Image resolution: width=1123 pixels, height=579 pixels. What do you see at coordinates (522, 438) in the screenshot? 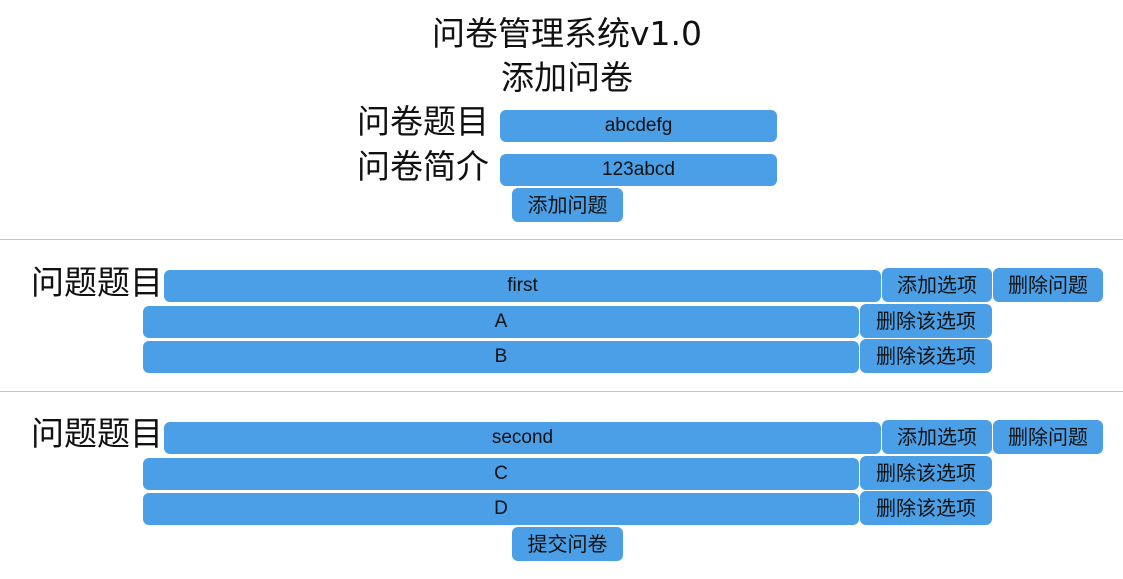
I see `question-title-input: second` at bounding box center [522, 438].